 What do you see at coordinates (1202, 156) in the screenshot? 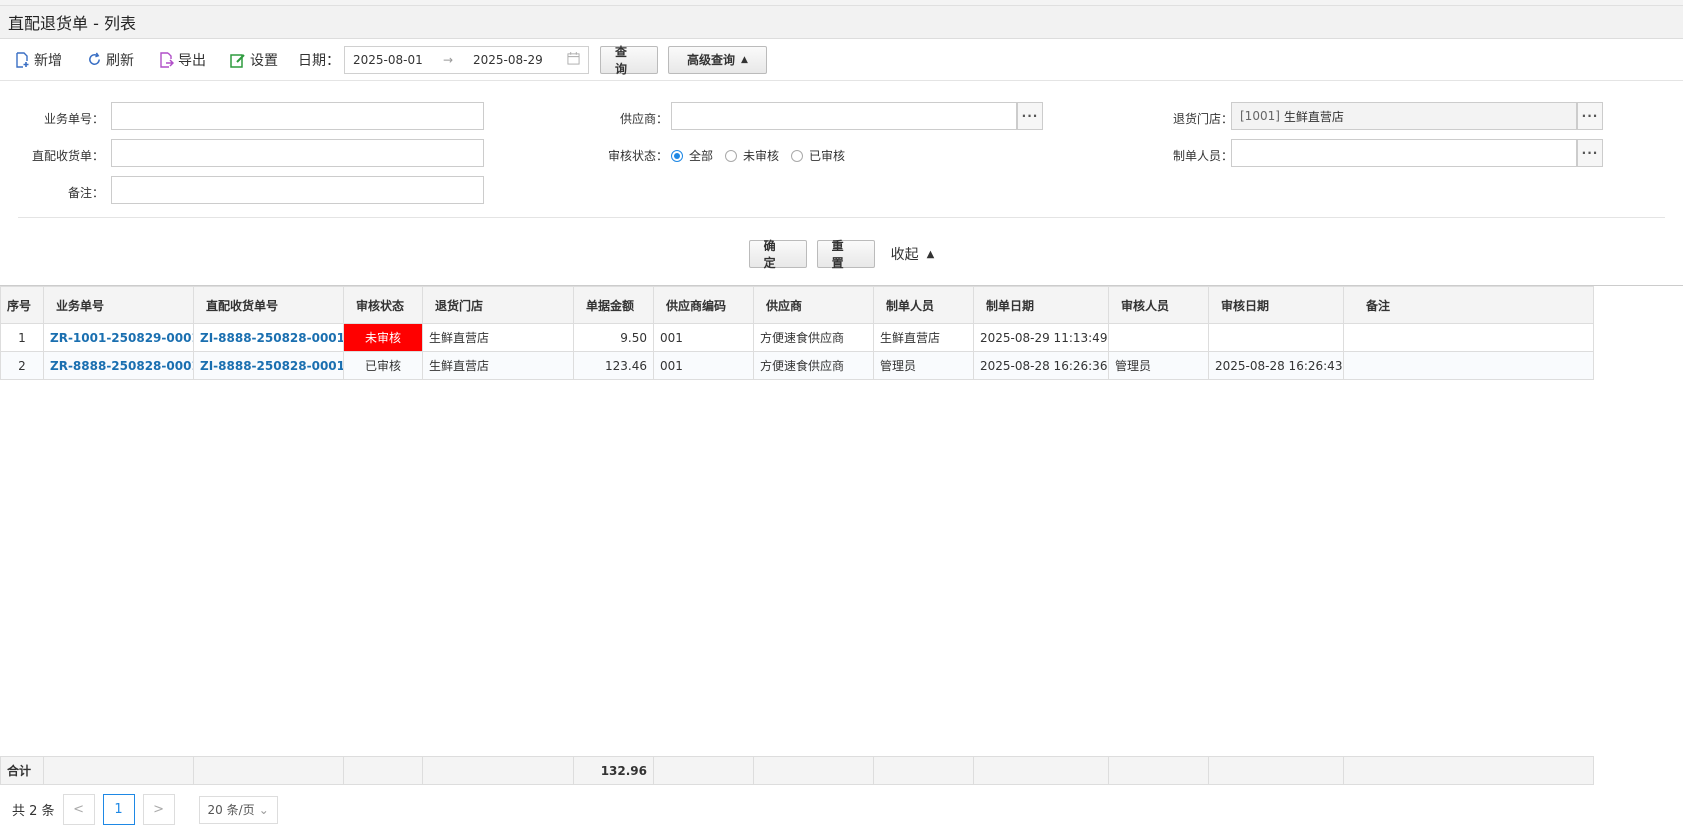
I see `creator-label: 制单人员：` at bounding box center [1202, 156].